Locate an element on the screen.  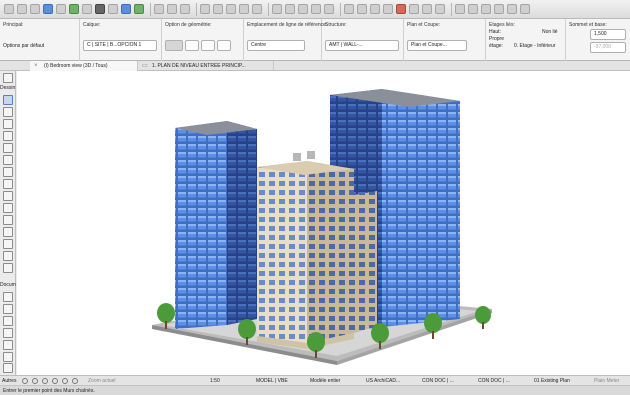
axis-icon is located at coordinates (290, 9).